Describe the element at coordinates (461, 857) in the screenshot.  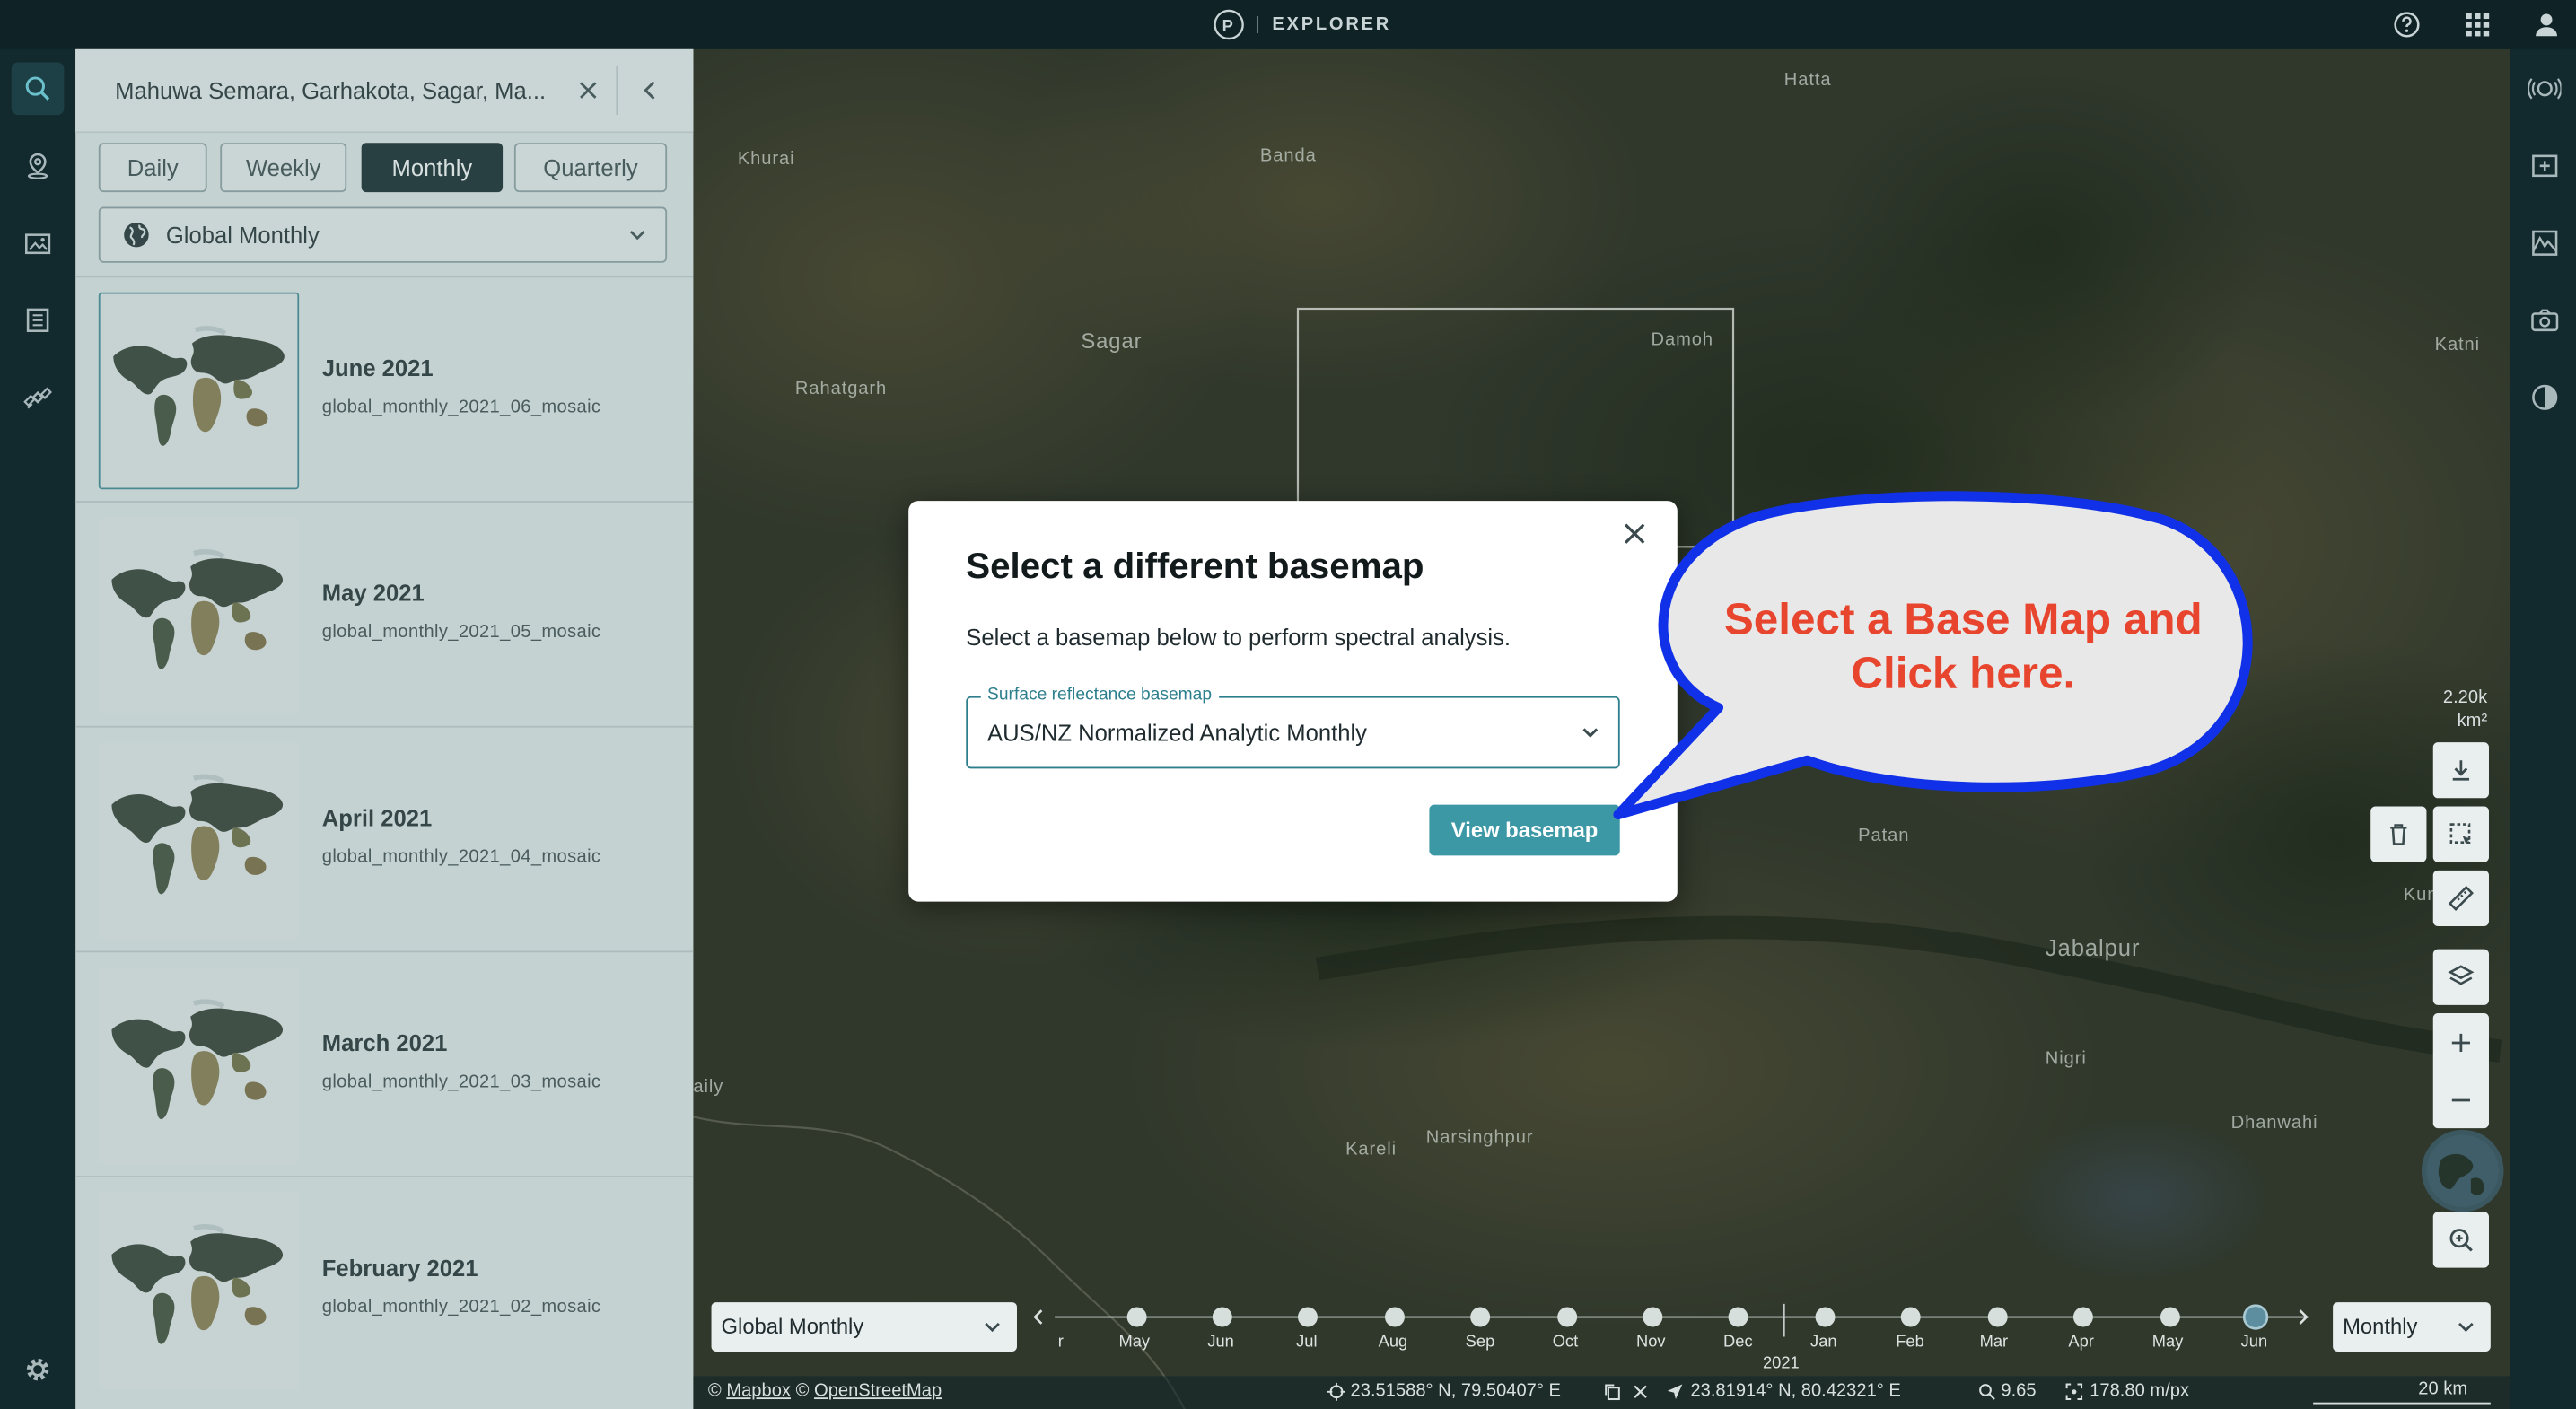
I see `item-subtitle: global_monthly_2021_04_mosaic` at that location.